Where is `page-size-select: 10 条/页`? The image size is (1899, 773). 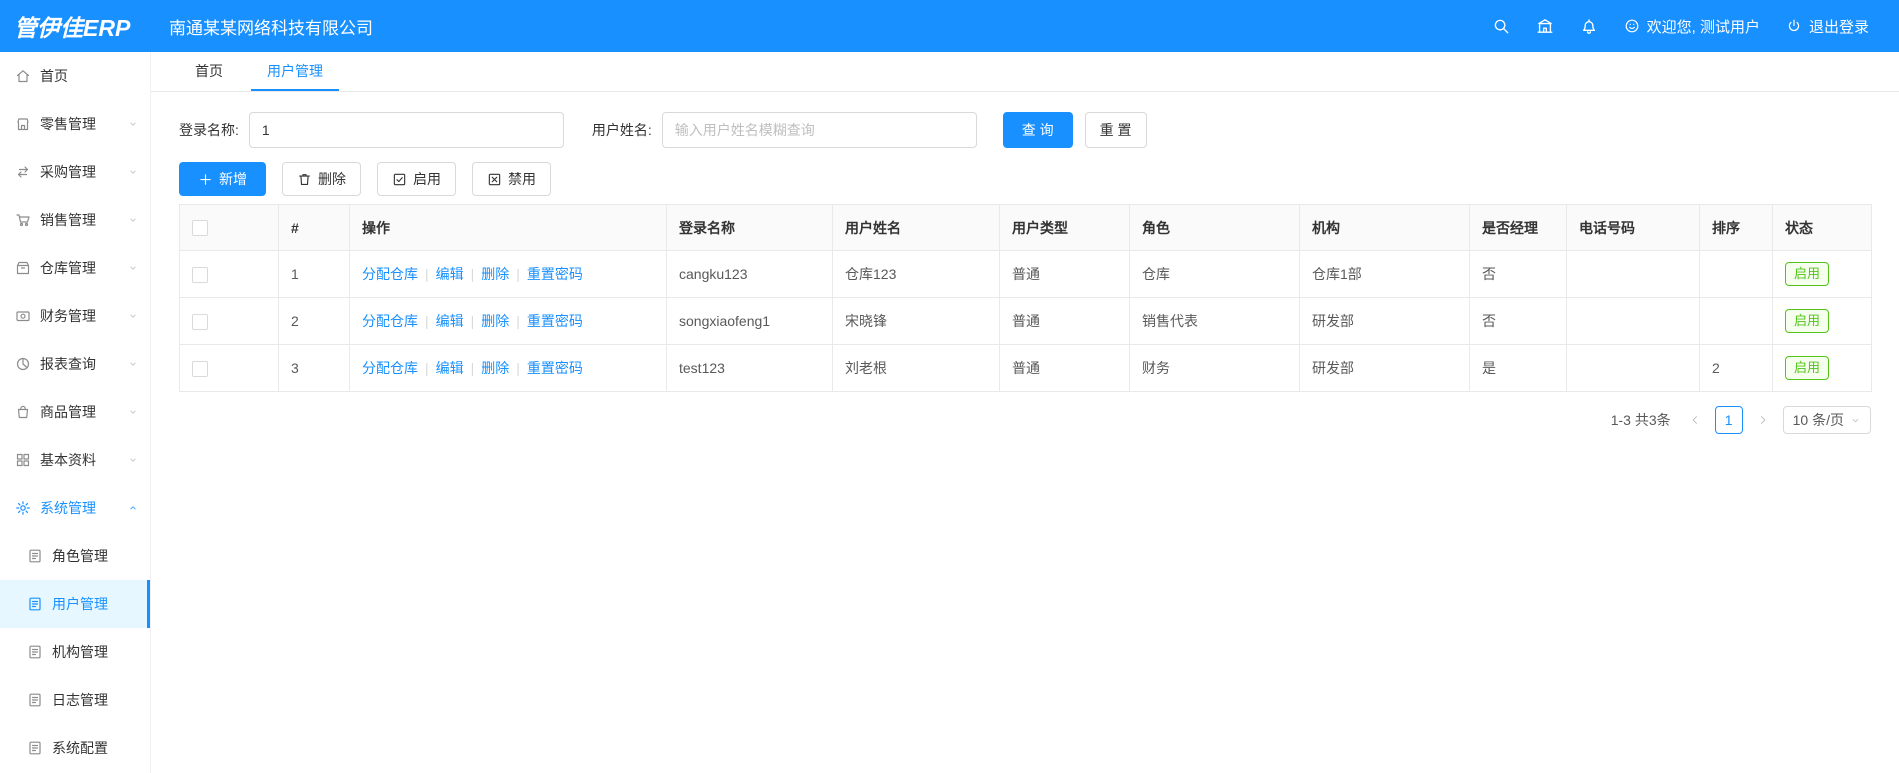
page-size-select: 10 条/页 is located at coordinates (1826, 420).